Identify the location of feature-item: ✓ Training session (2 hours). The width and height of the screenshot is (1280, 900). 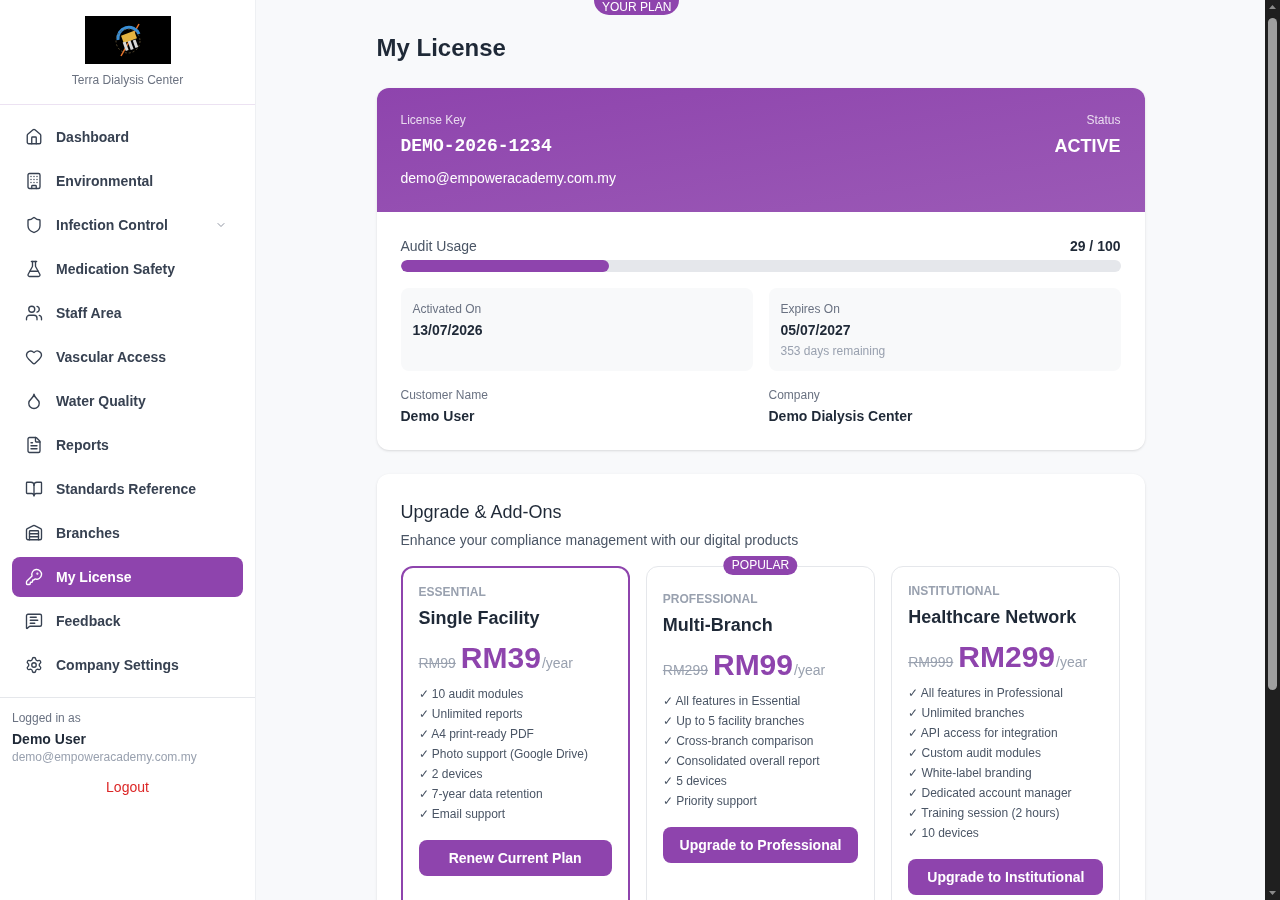
(984, 813).